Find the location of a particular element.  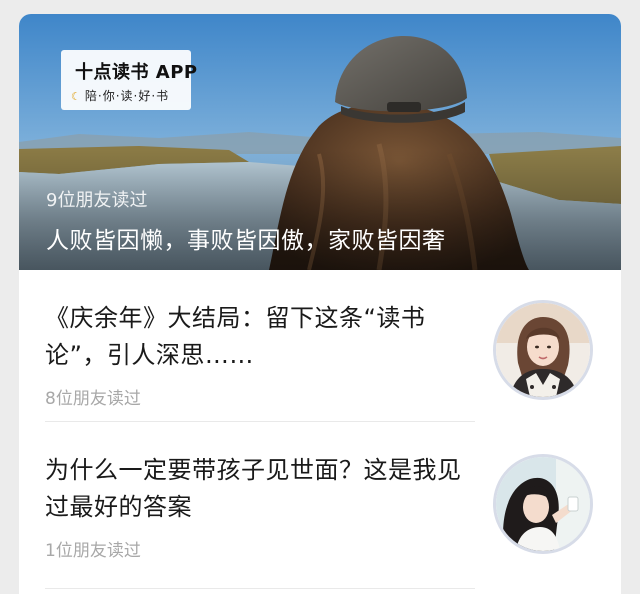

featured-article-title: 人败皆因懒，事败皆因傲，家败皆因奢 is located at coordinates (246, 238).